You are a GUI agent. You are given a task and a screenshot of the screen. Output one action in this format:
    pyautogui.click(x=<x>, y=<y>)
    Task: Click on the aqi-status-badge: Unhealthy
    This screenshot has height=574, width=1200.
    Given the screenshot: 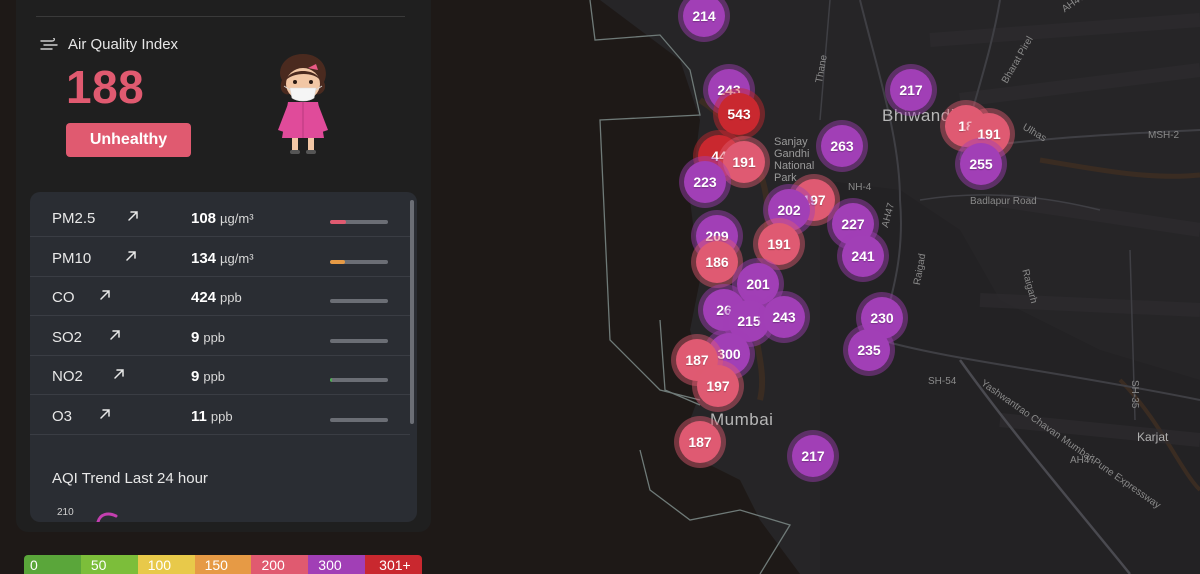 What is the action you would take?
    pyautogui.click(x=128, y=140)
    